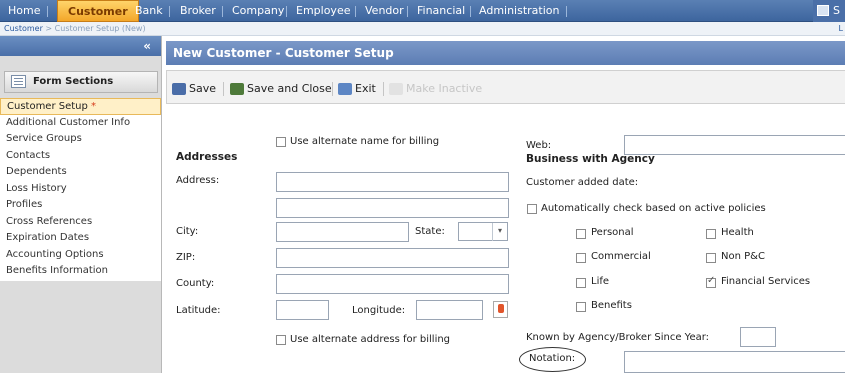  I want to click on zip-label: ZIP:, so click(186, 257).